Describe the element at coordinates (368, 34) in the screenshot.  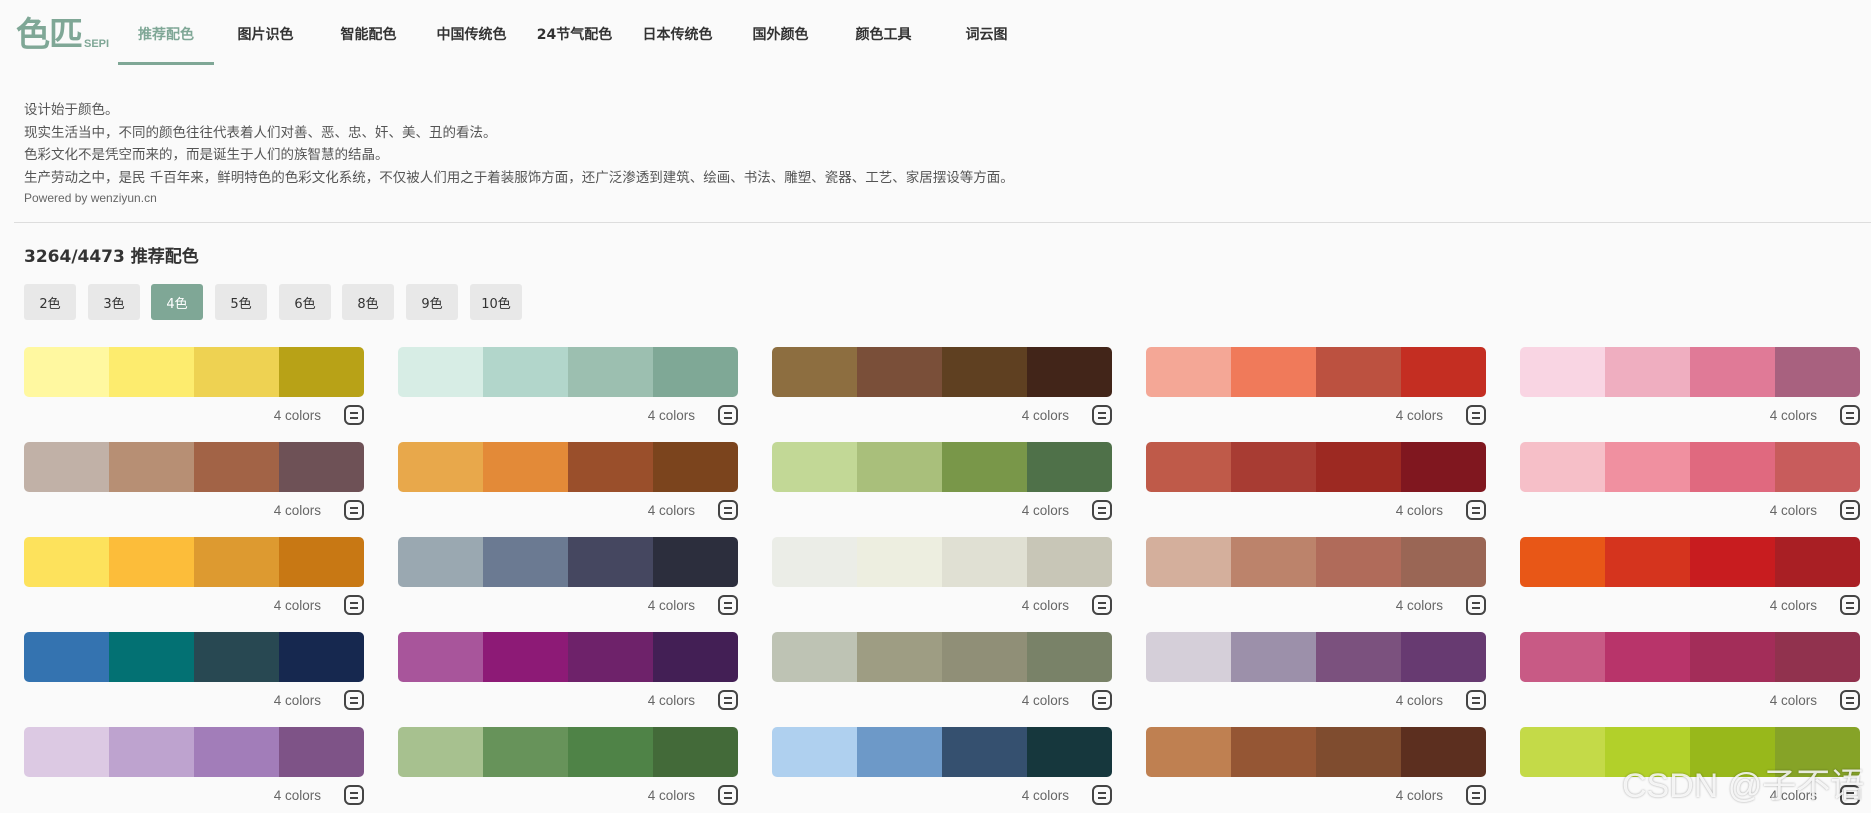
I see `nav-item-smart-color: 智能配色` at that location.